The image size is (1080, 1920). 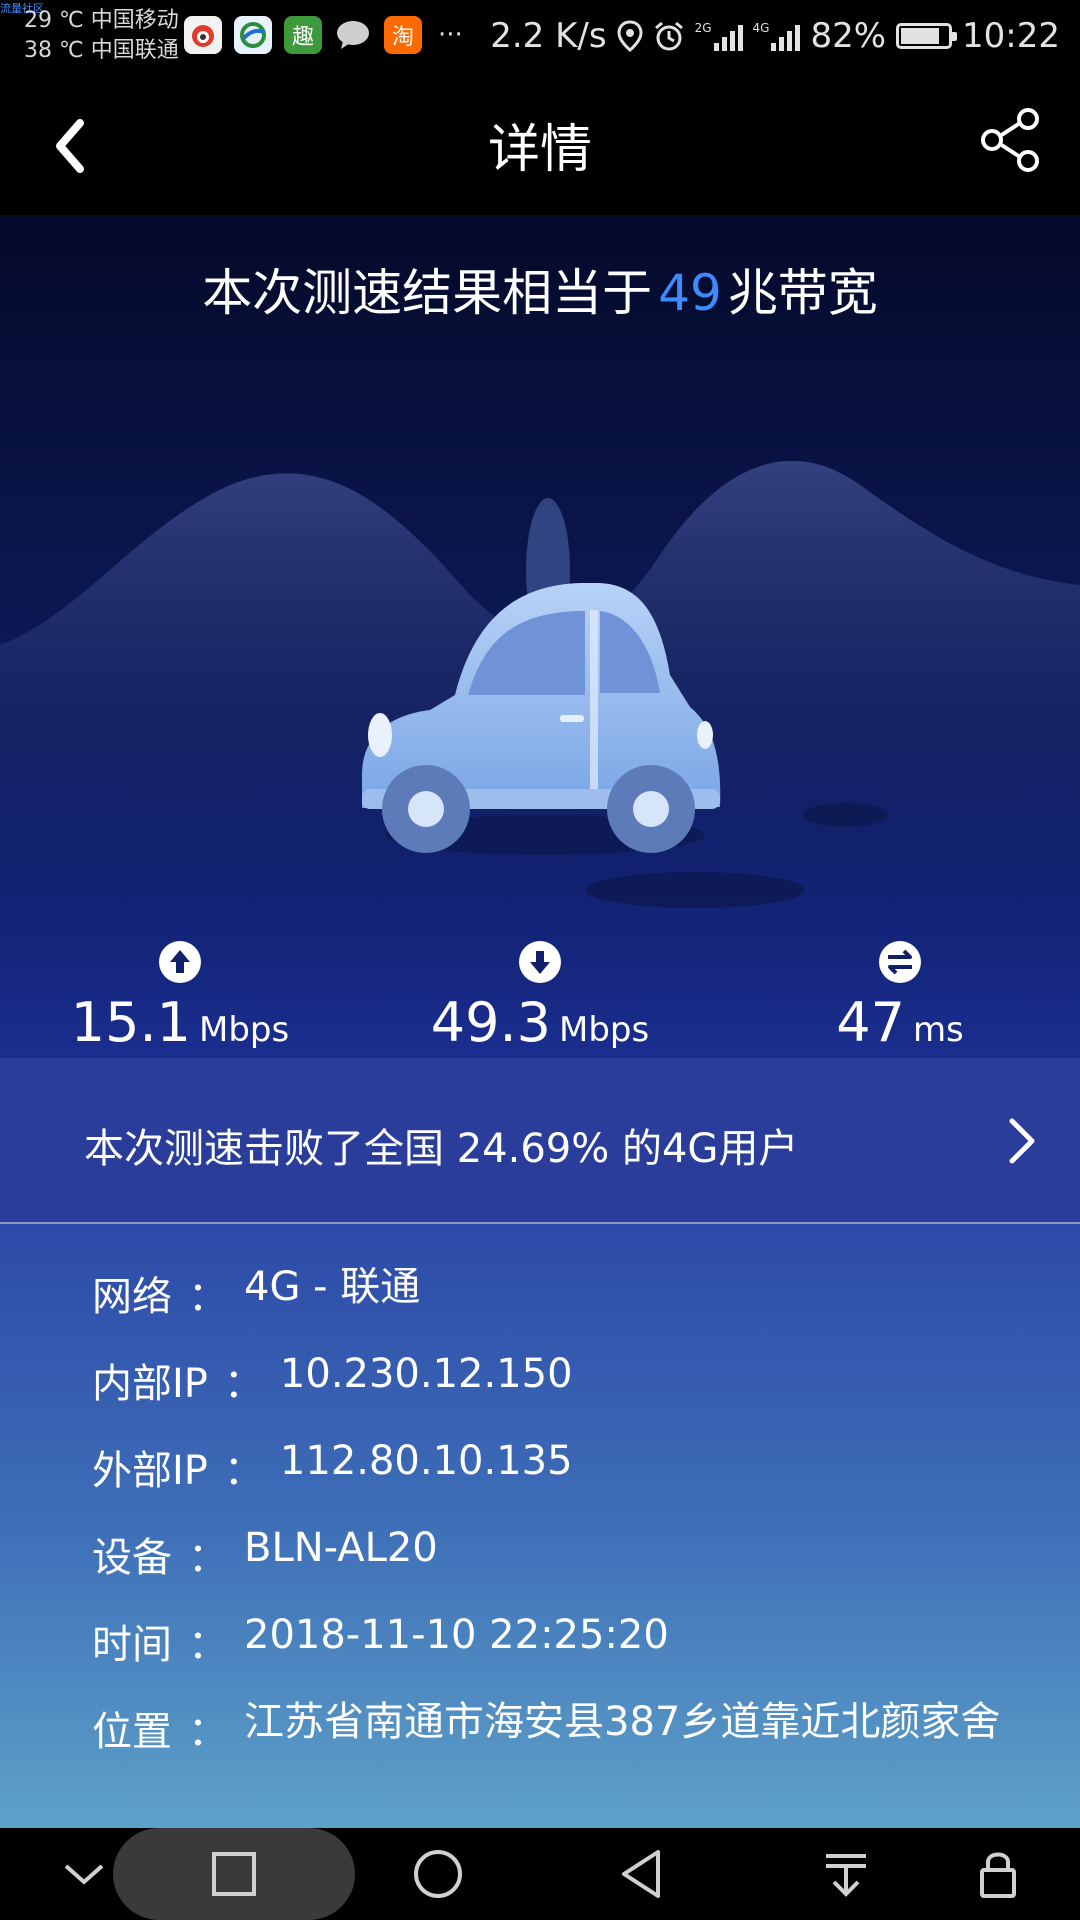 I want to click on detail-row: 网络 ： 4G - 联通, so click(x=548, y=1293).